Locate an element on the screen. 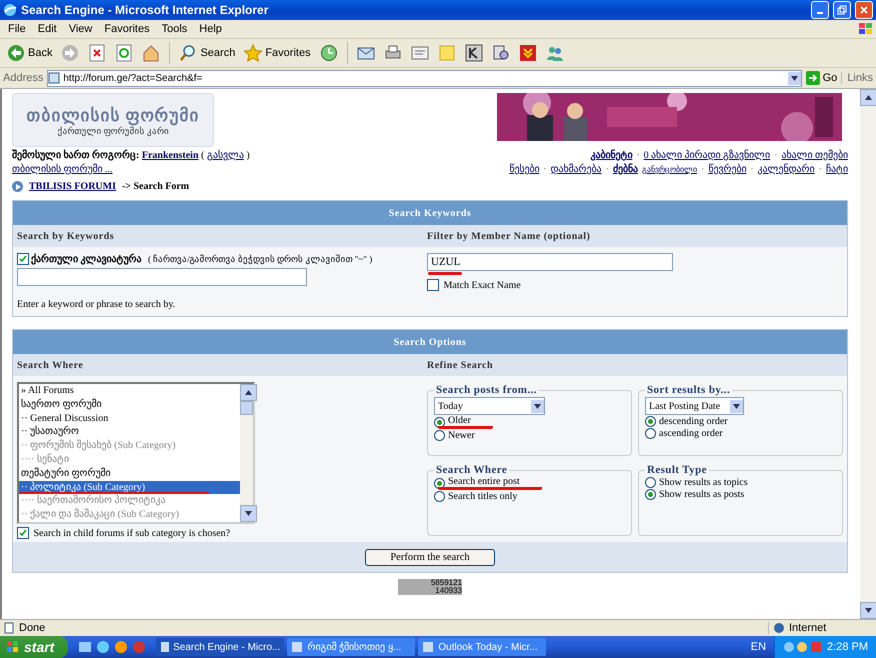 Image resolution: width=876 pixels, height=658 pixels. windows-logo-icon is located at coordinates (866, 29).